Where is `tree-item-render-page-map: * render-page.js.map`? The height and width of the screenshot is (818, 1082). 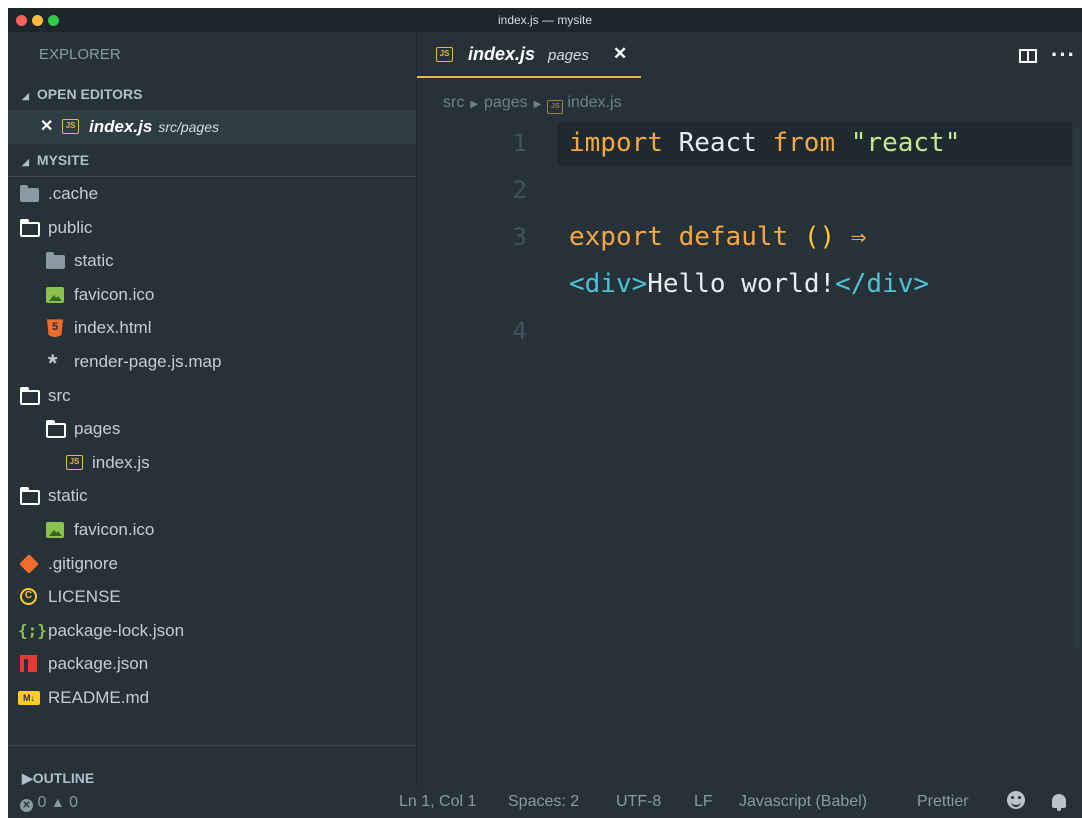
tree-item-render-page-map: * render-page.js.map is located at coordinates (212, 362).